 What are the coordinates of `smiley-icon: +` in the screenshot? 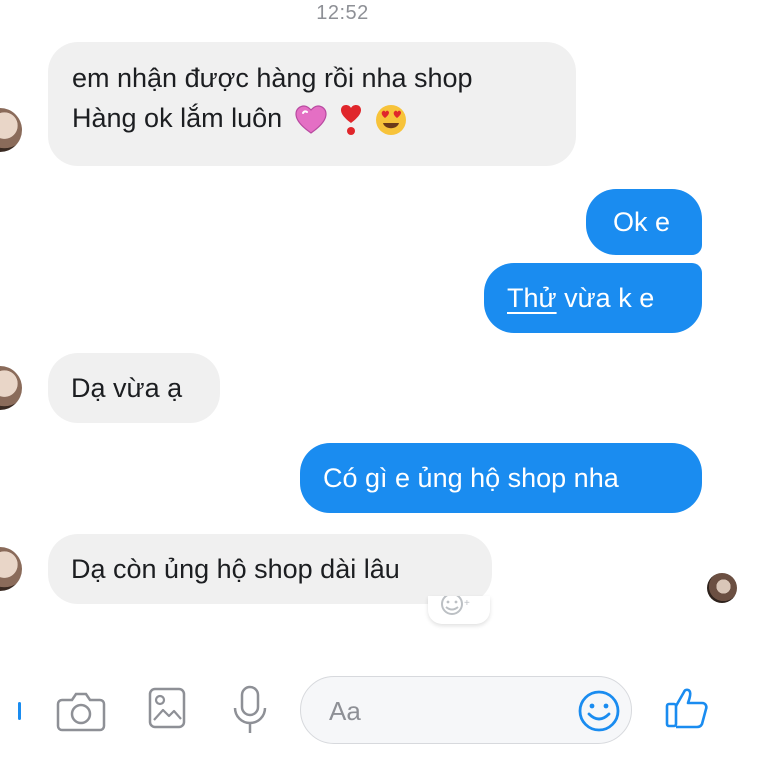 It's located at (455, 605).